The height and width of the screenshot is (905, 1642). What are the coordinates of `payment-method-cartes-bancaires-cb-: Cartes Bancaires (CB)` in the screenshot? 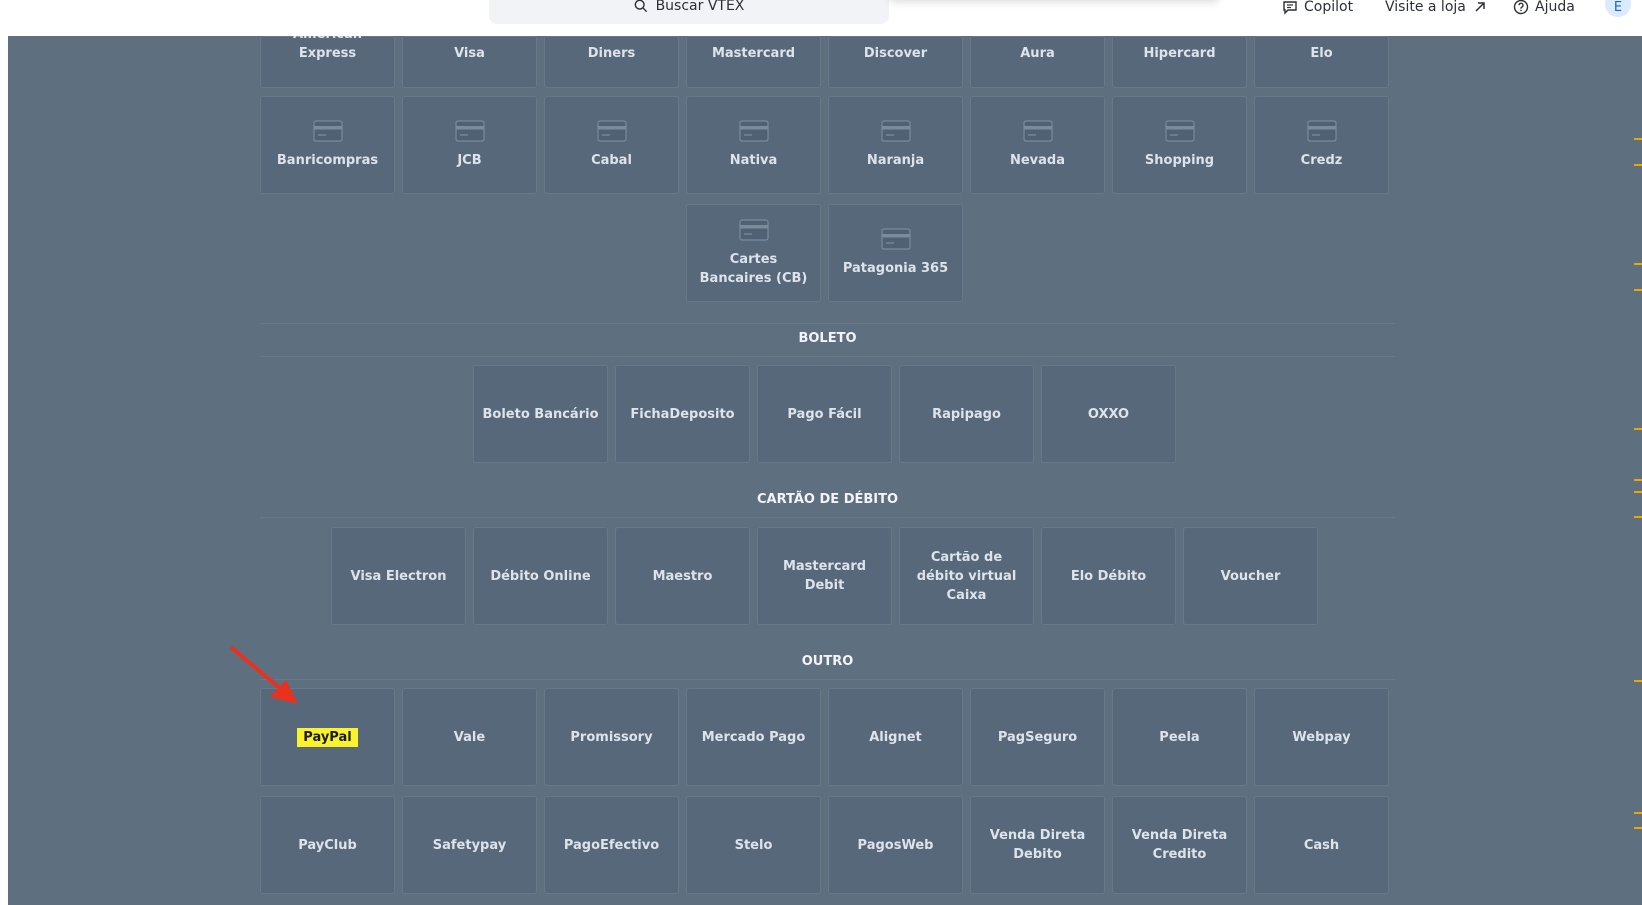 It's located at (753, 253).